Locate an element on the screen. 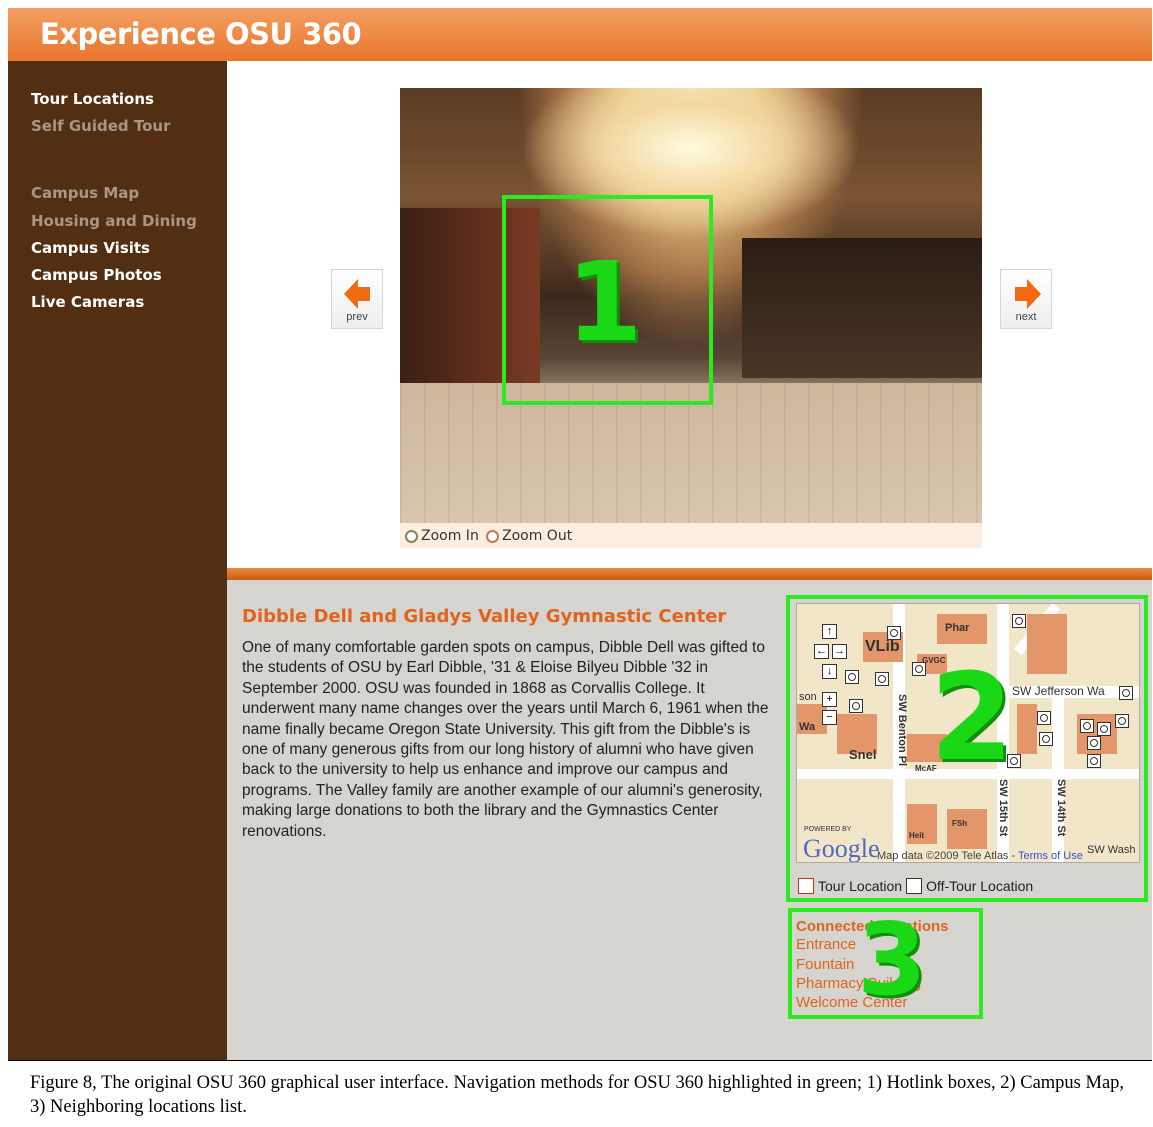  zoom-in-icon is located at coordinates (411, 536).